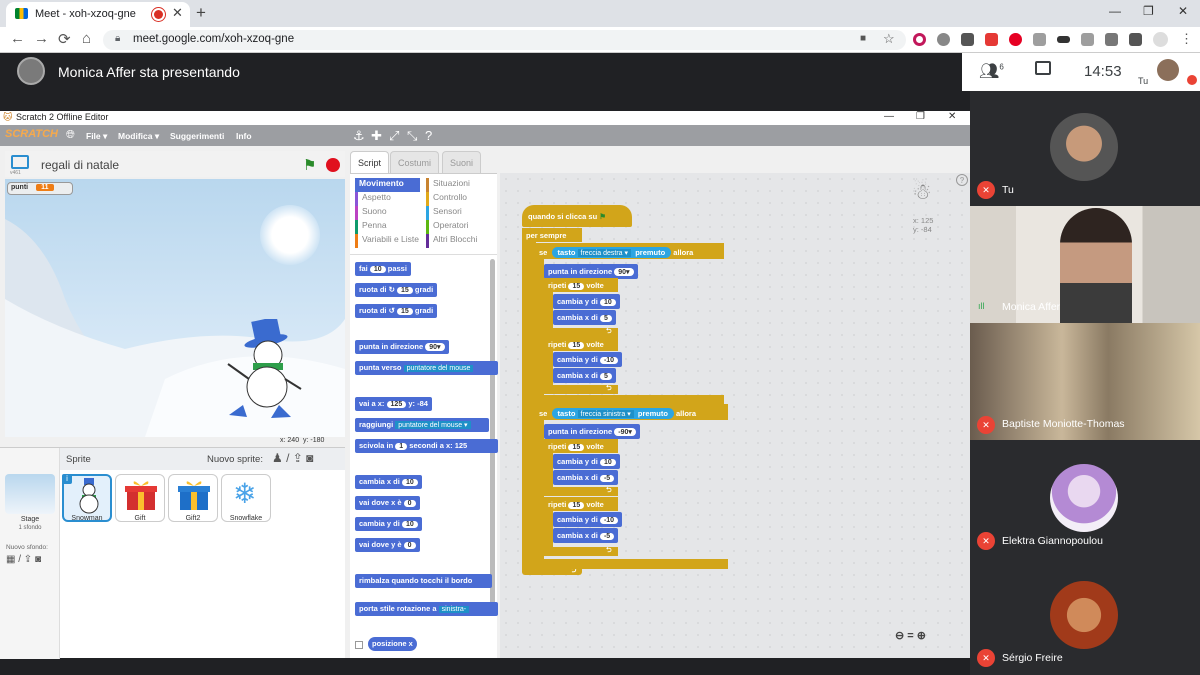 Image resolution: width=1200 pixels, height=675 pixels. I want to click on help-tool-icon: ?, so click(428, 135).